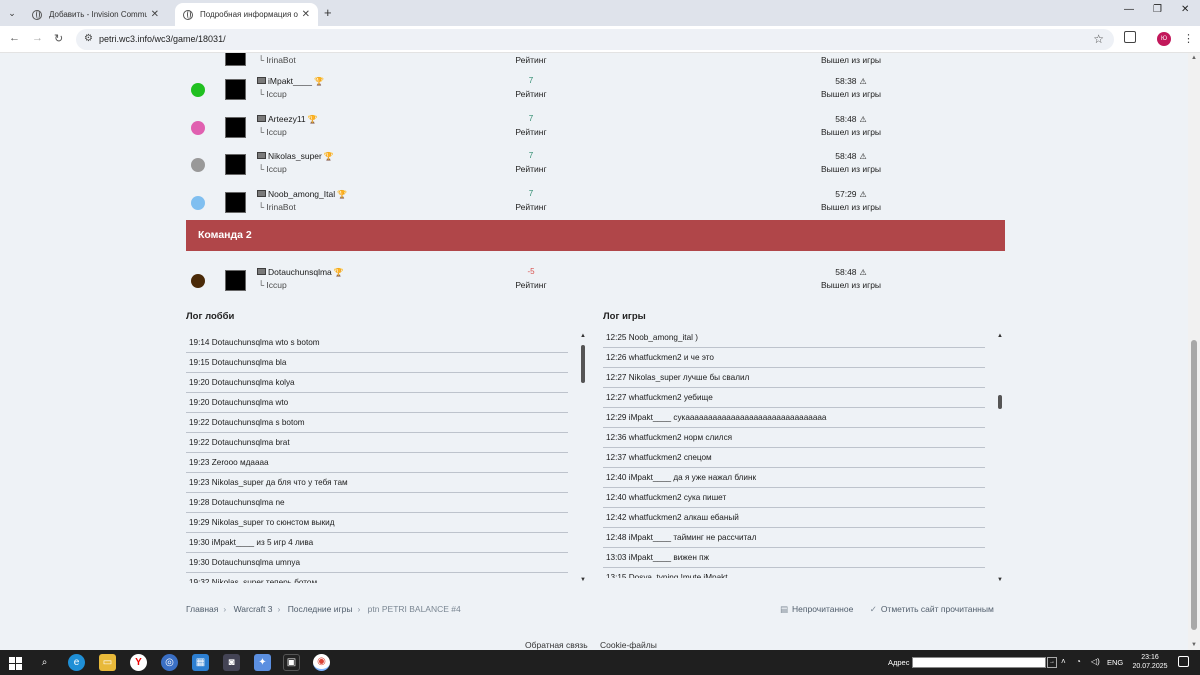  What do you see at coordinates (295, 156) in the screenshot?
I see `player-name: Nikolas_super` at bounding box center [295, 156].